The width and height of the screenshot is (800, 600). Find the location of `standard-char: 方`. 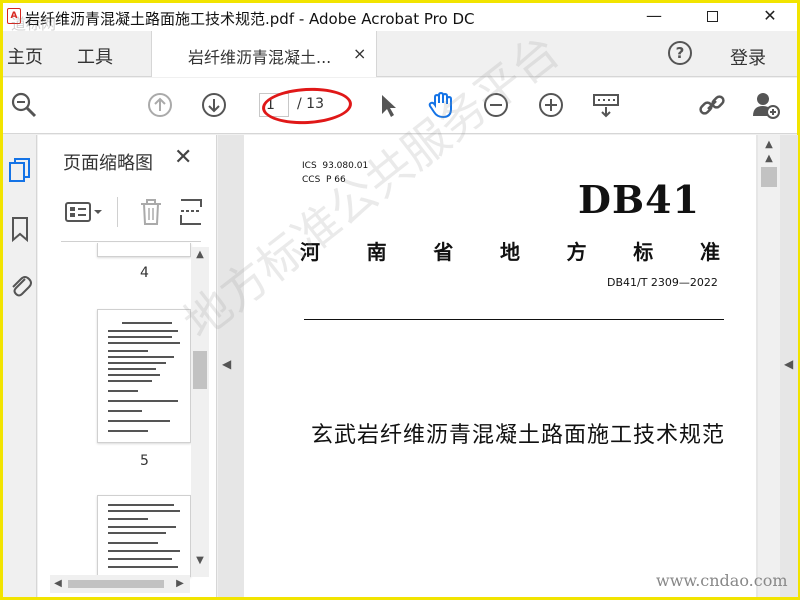

standard-char: 方 is located at coordinates (576, 252).